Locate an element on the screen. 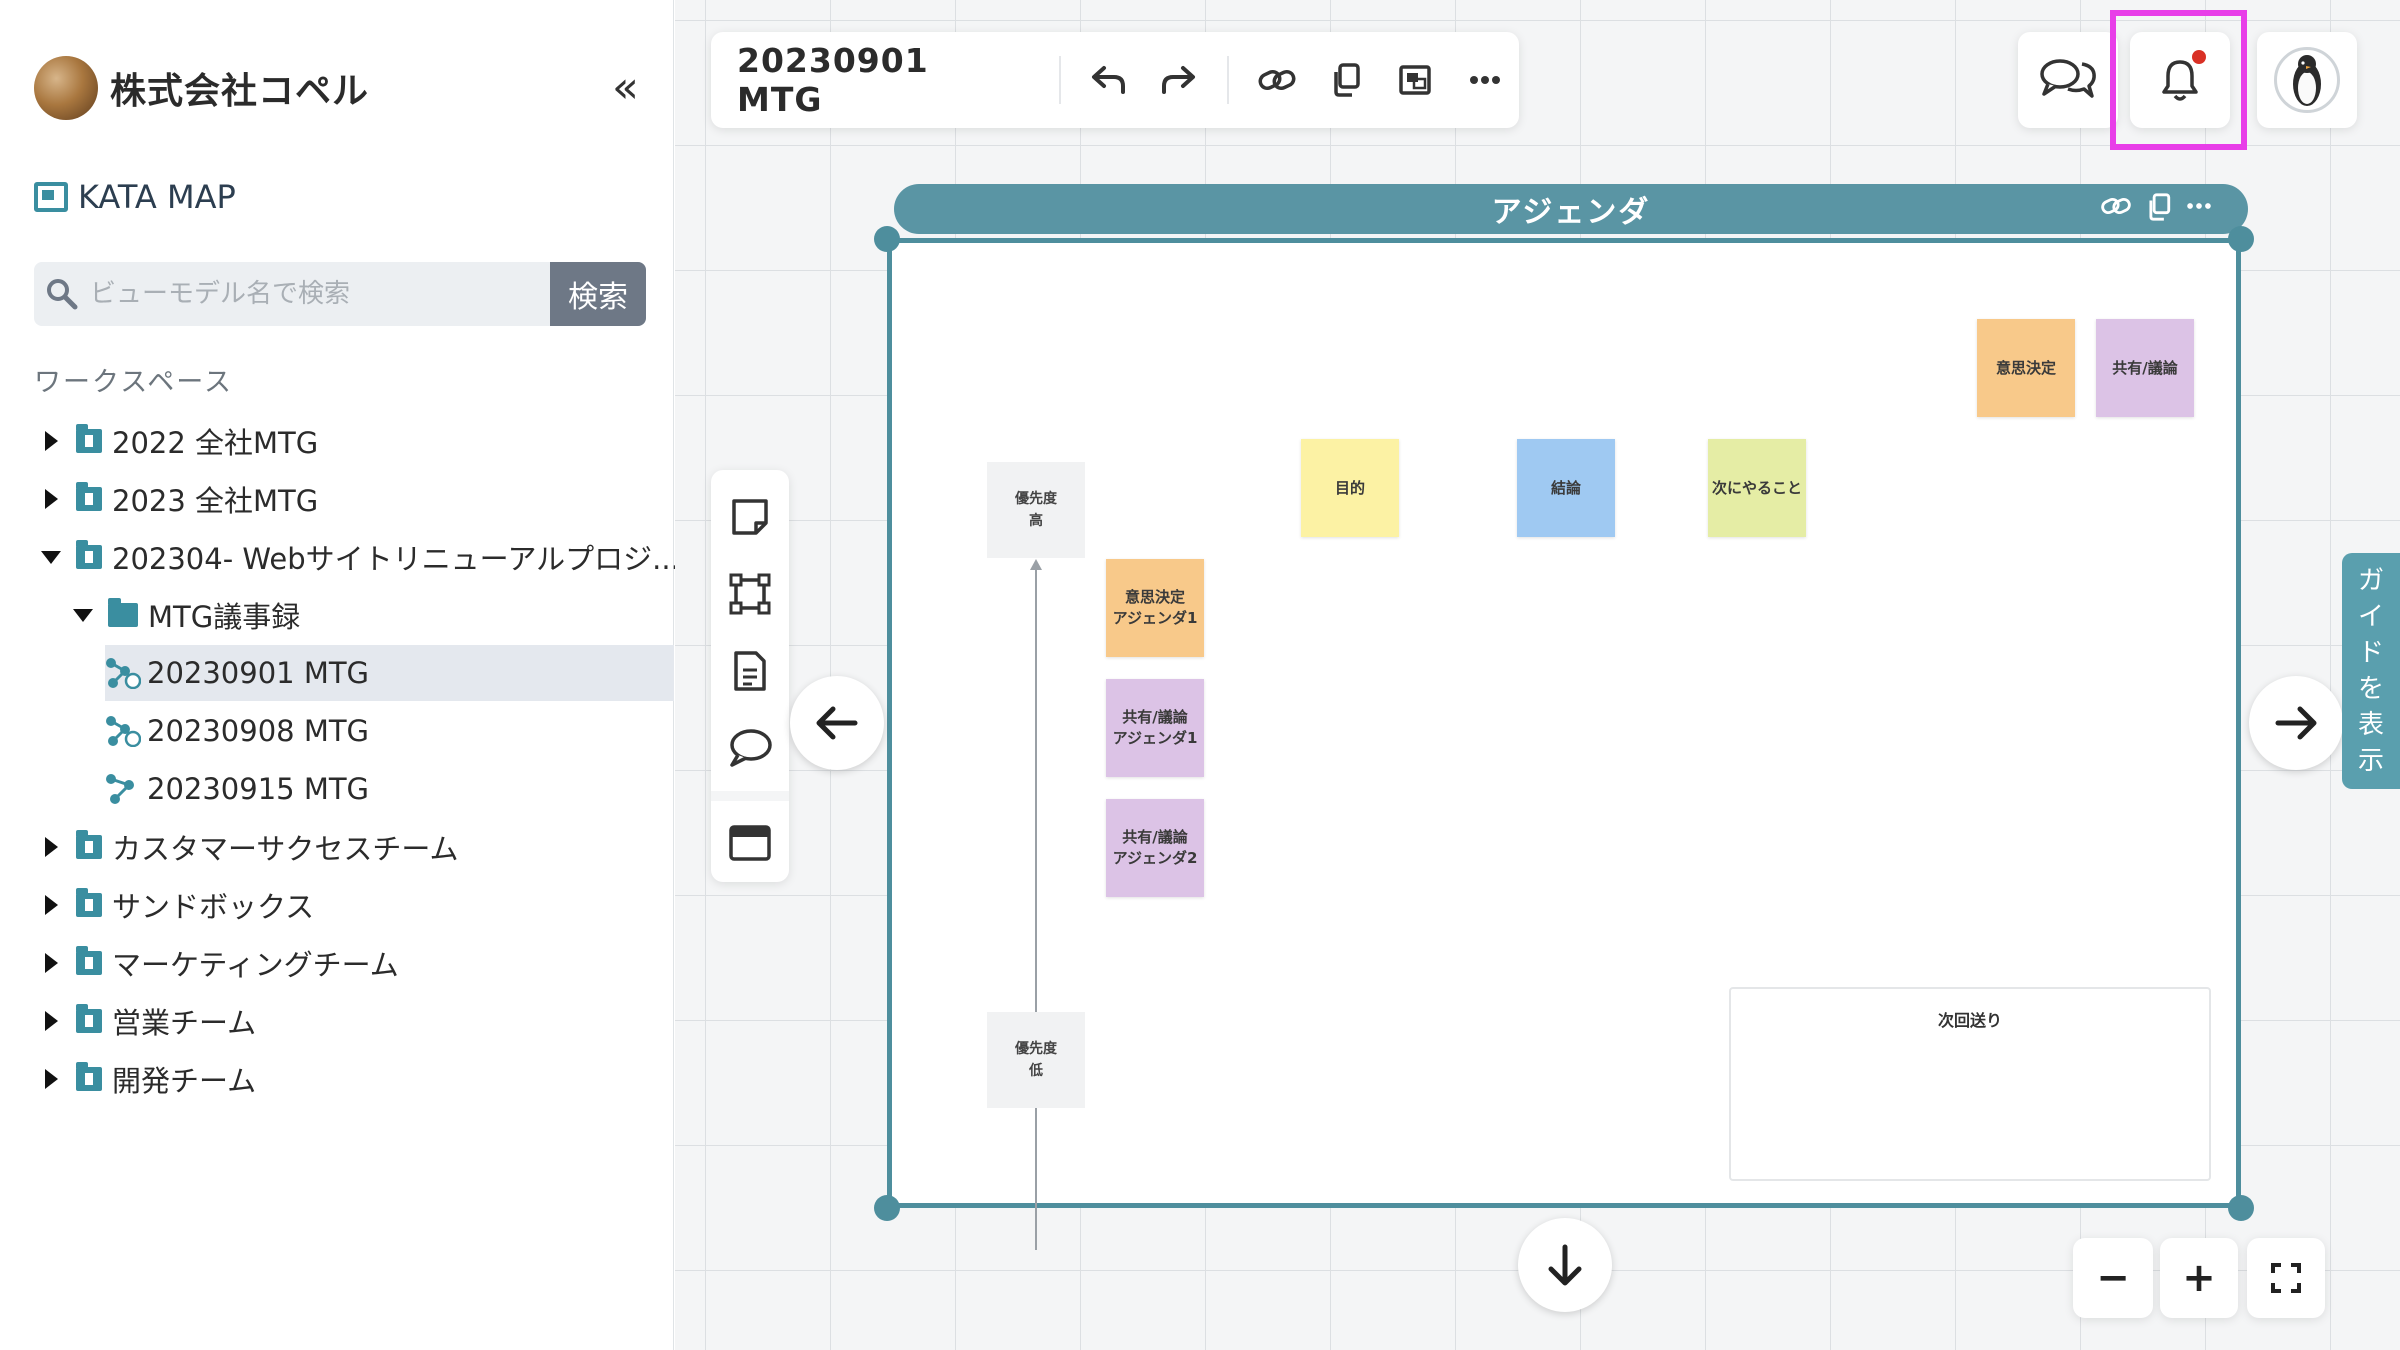 The image size is (2400, 1350). sticky-next-action: 次にやること is located at coordinates (1757, 488).